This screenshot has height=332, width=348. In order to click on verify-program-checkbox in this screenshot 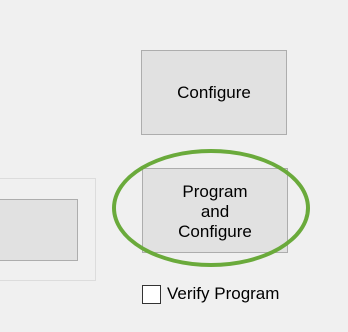, I will do `click(151, 294)`.